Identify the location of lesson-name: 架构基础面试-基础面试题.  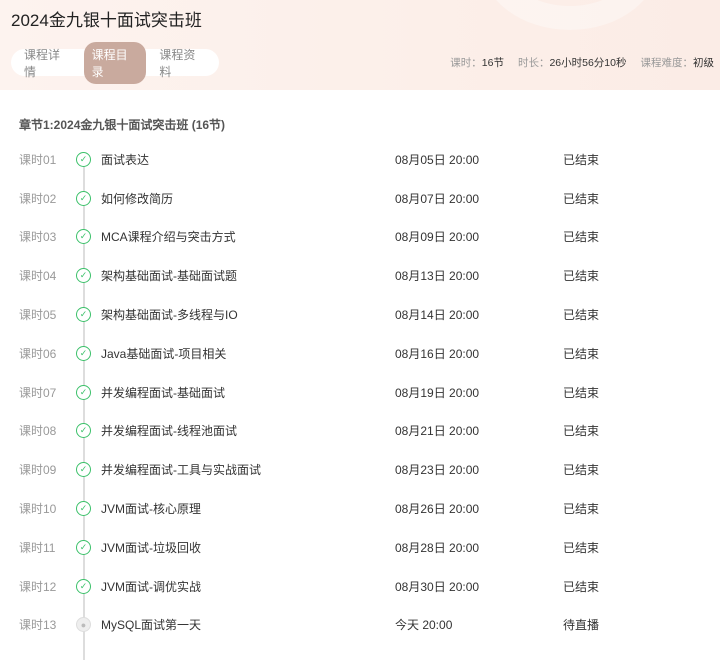
(169, 275).